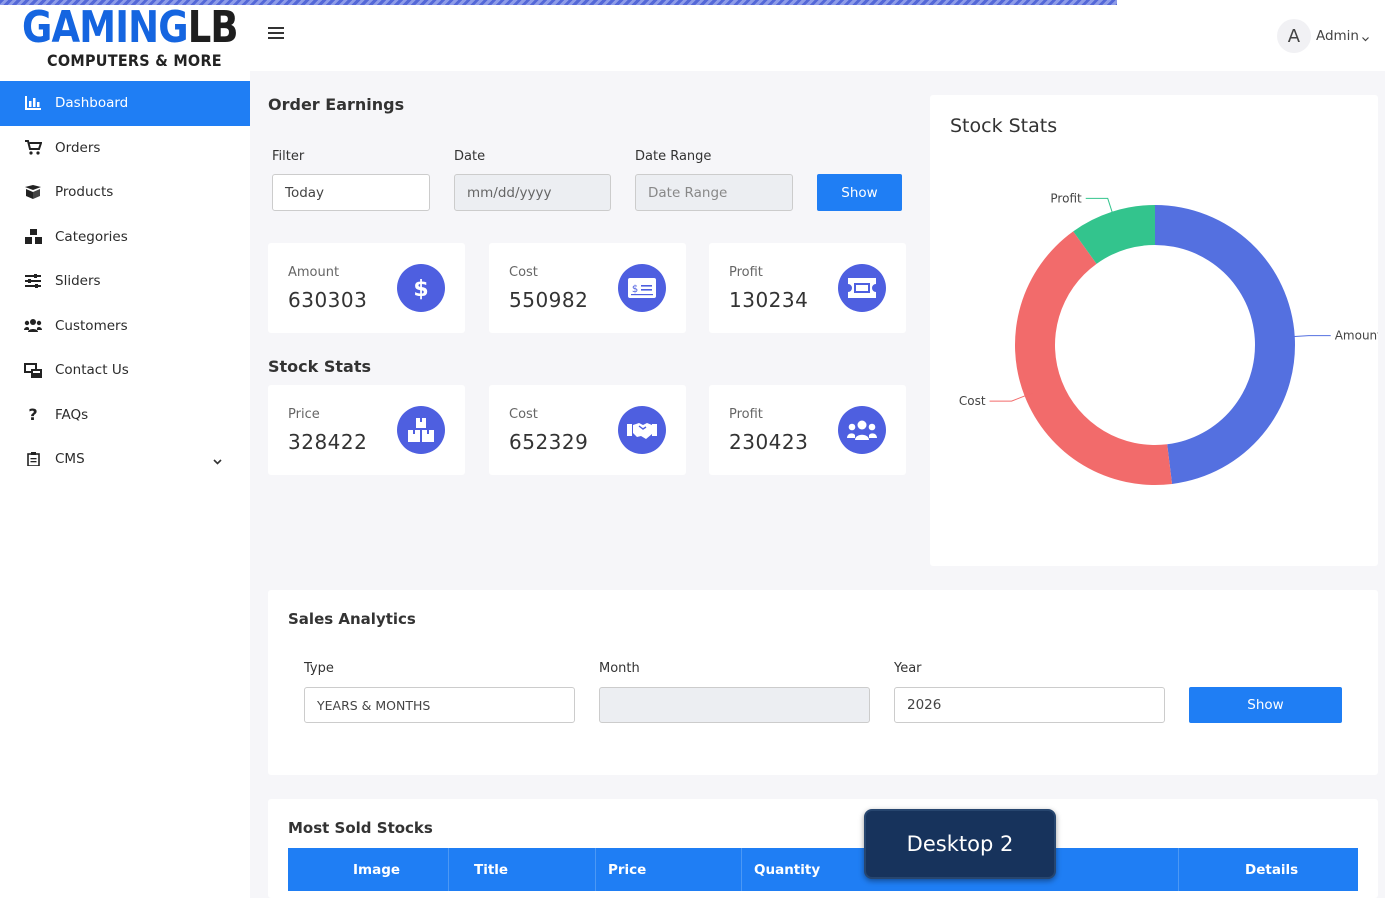  I want to click on column-header-price: Price, so click(627, 869).